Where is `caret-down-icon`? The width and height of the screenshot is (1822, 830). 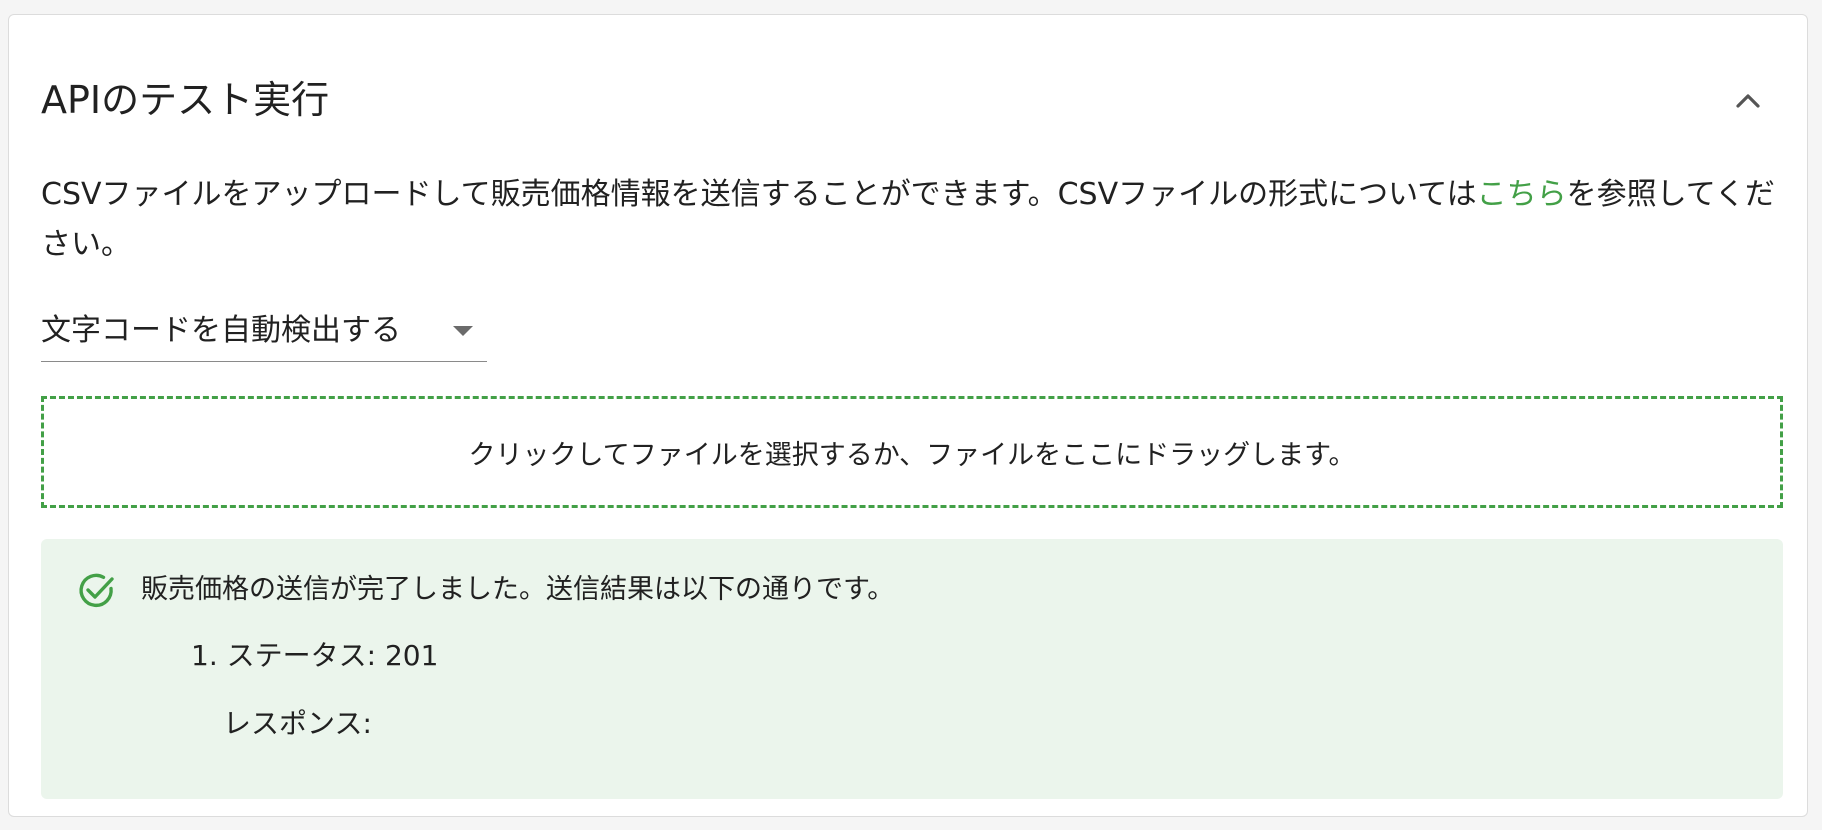
caret-down-icon is located at coordinates (463, 331).